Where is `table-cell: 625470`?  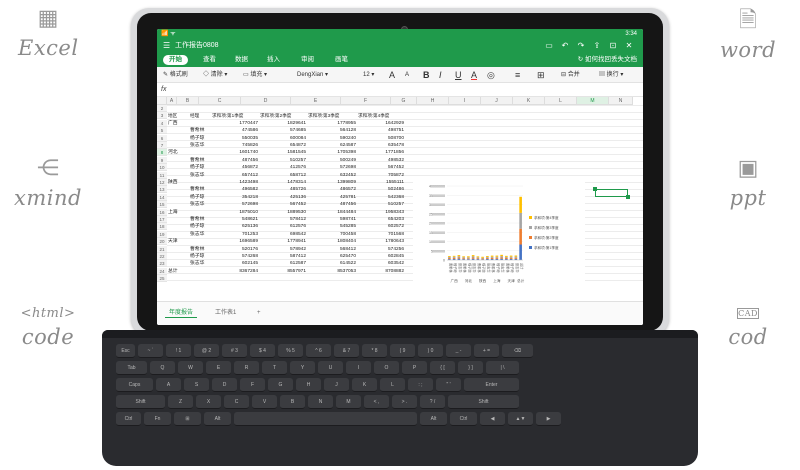 table-cell: 625470 is located at coordinates (332, 256).